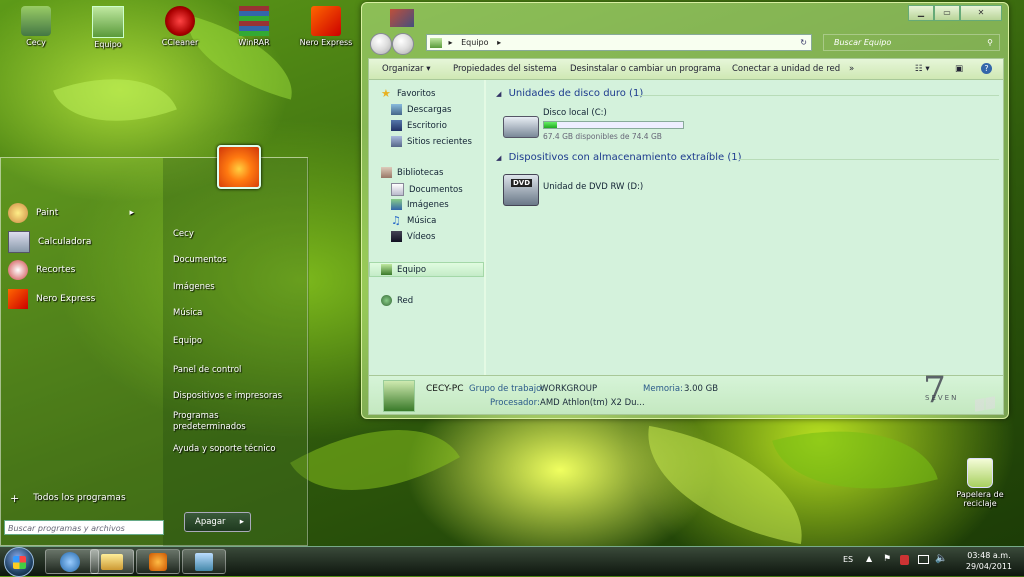  I want to click on start-link-user: Cecy, so click(183, 234).